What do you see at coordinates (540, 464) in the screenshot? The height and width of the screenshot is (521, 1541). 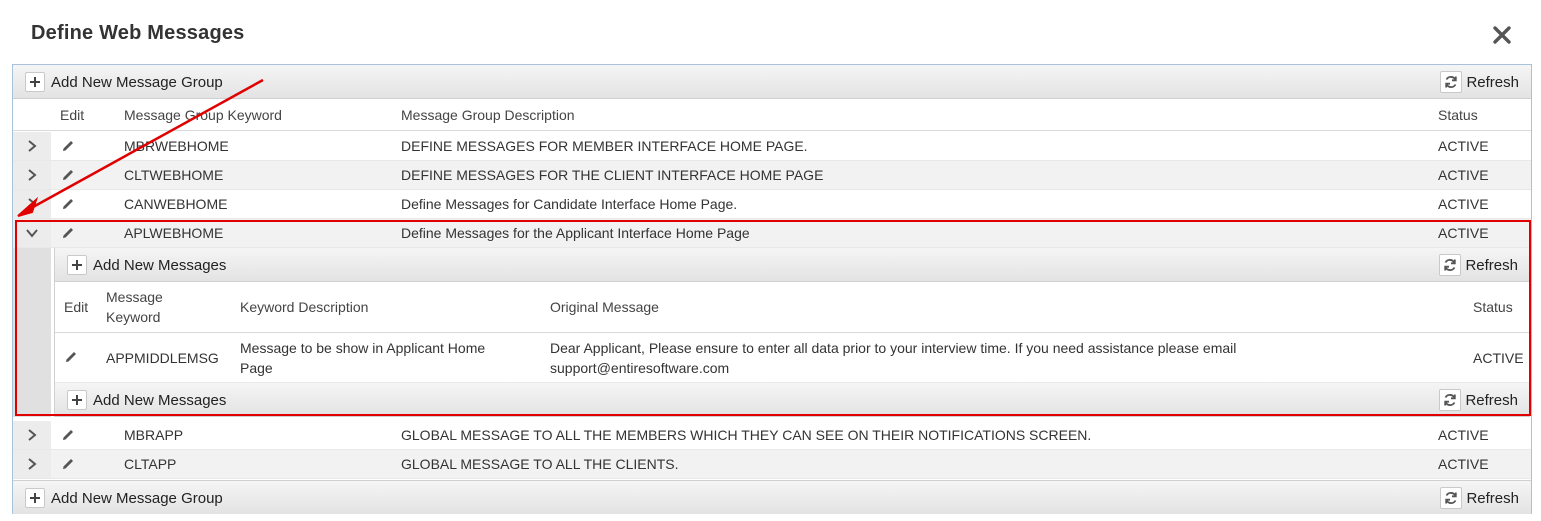 I see `row-description: GLOBAL MESSAGE TO ALL THE CLIENTS.` at bounding box center [540, 464].